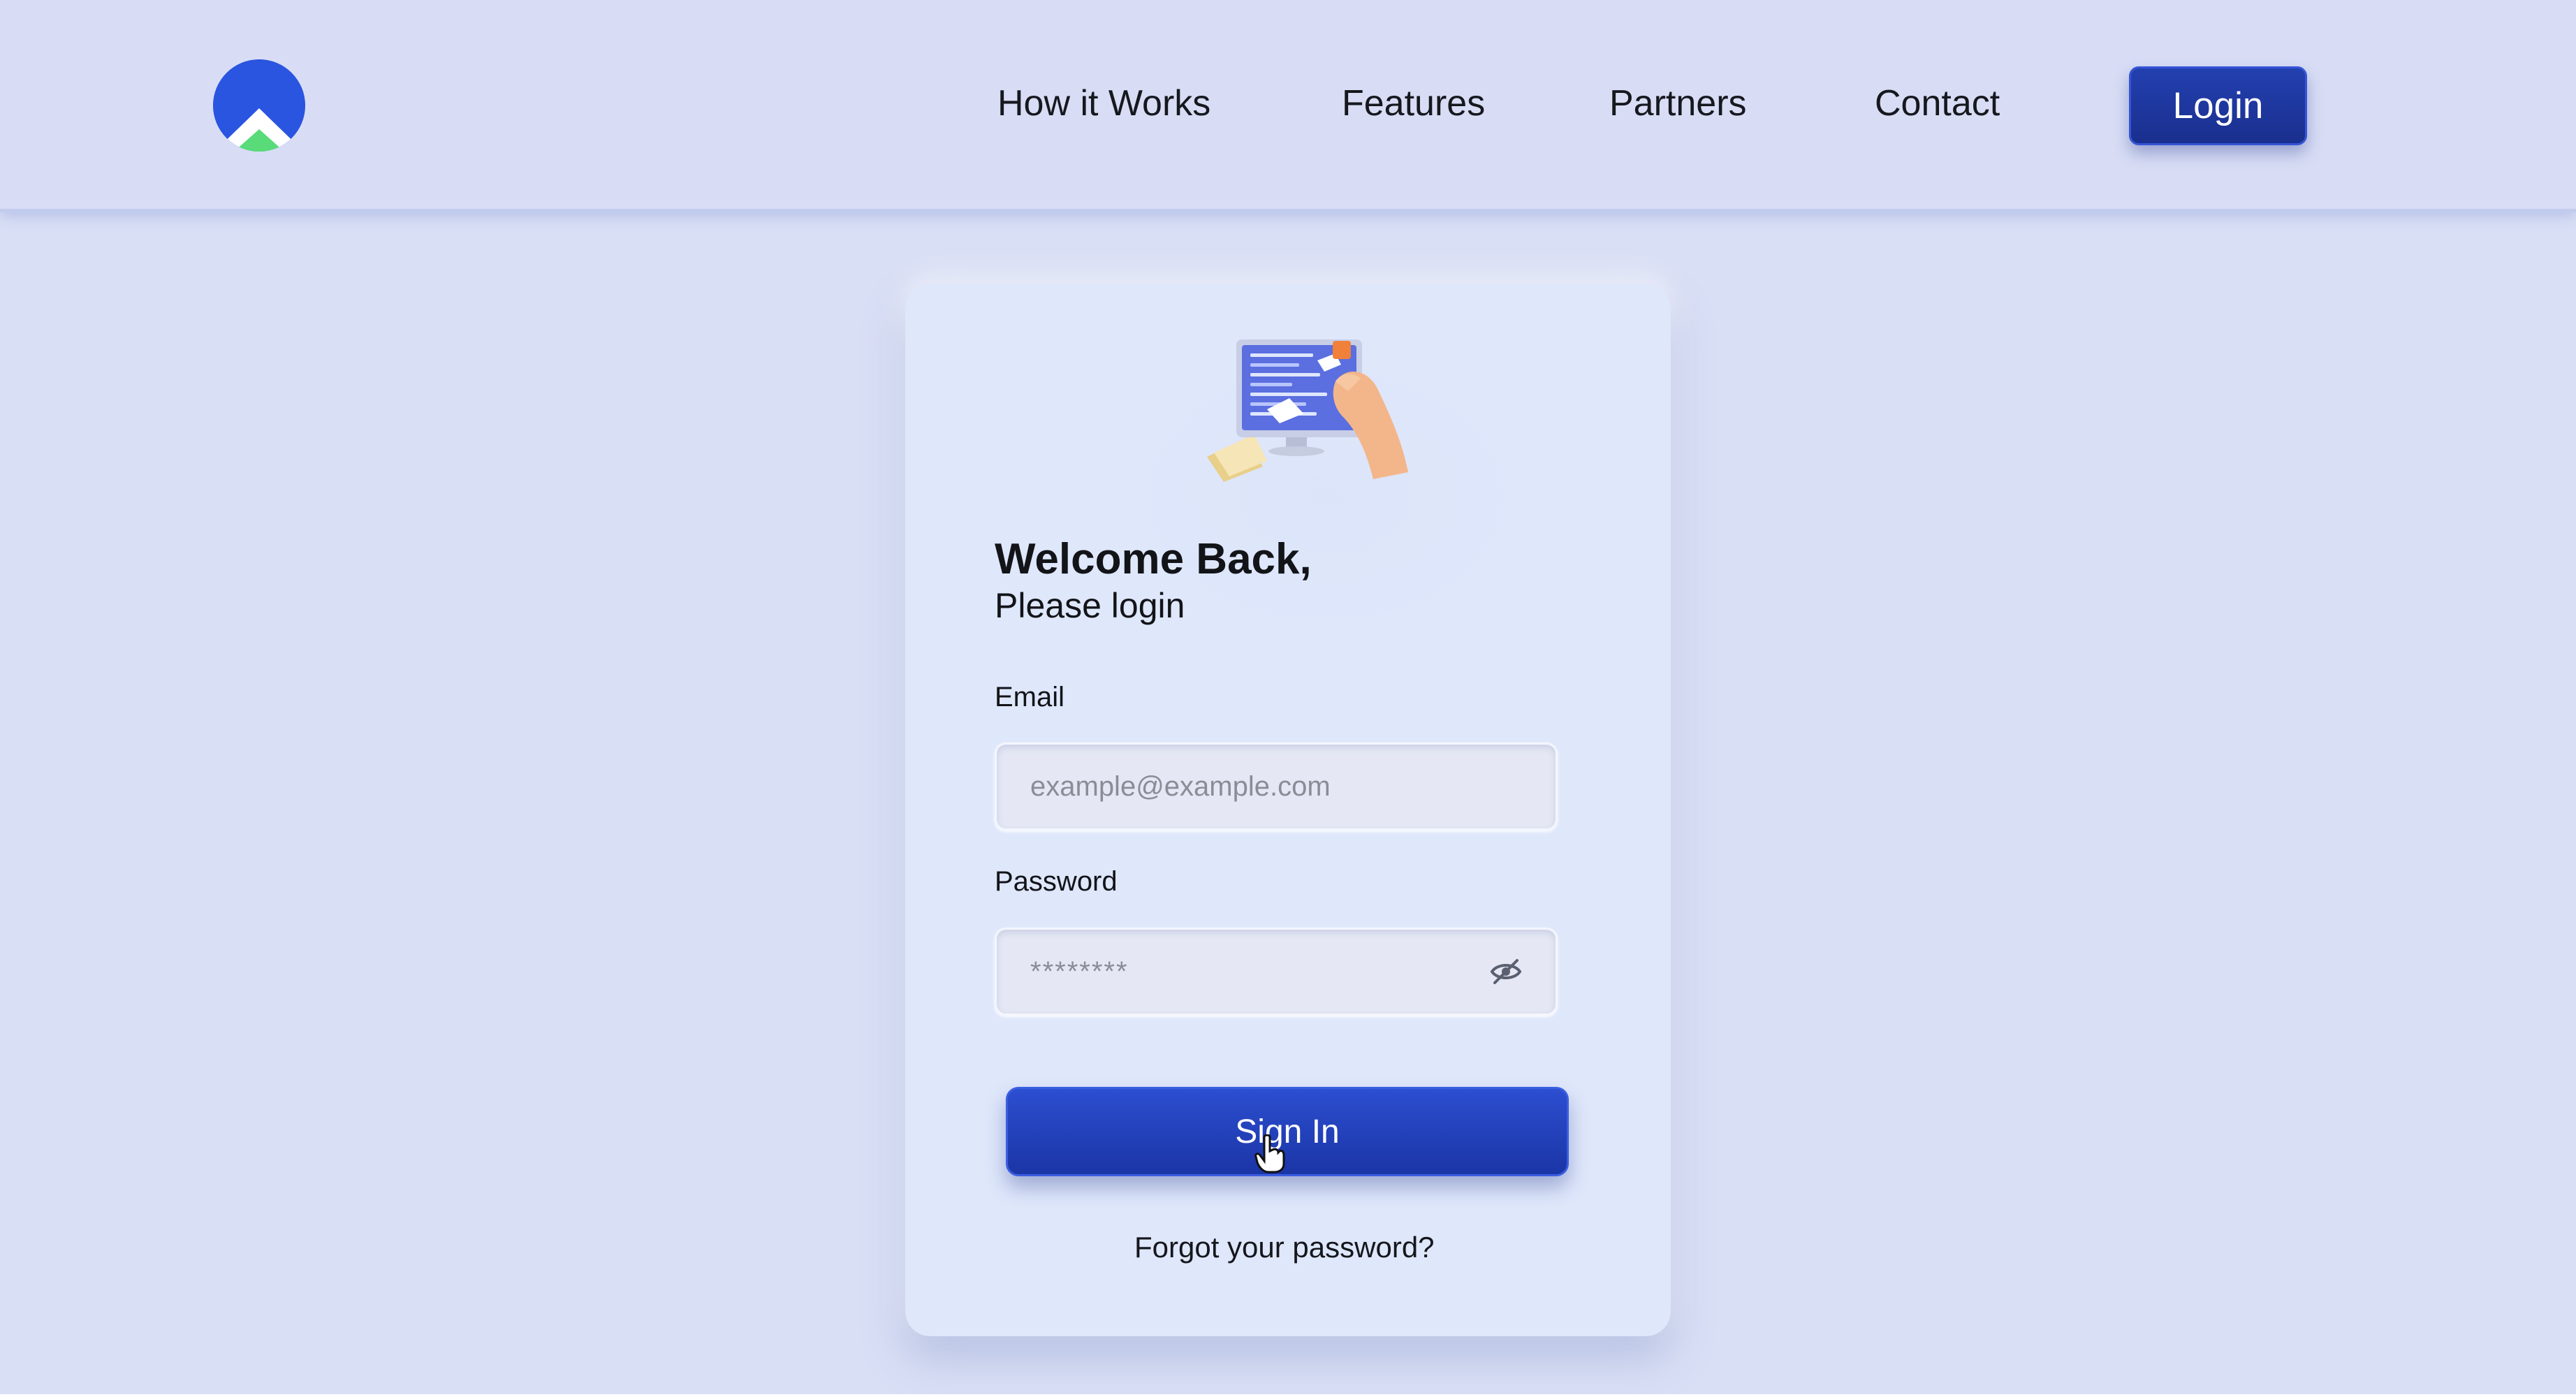 The width and height of the screenshot is (2576, 1397). I want to click on nav-features: Features, so click(1413, 106).